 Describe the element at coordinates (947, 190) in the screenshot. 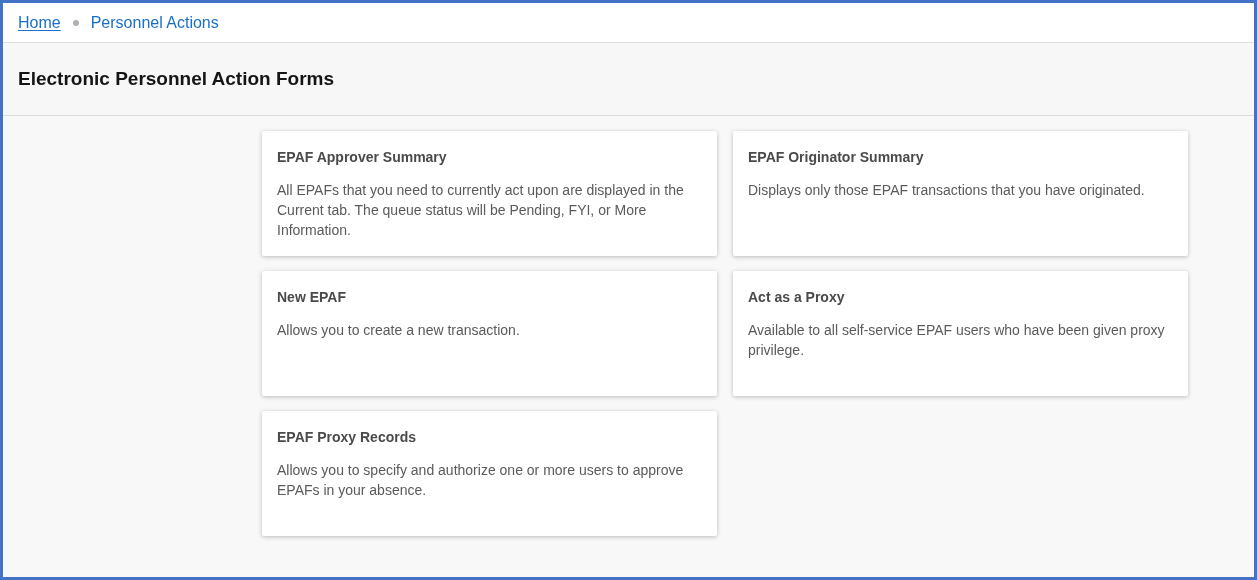

I see `card-description: Displays only those EPAF transactions that you have originated.` at that location.